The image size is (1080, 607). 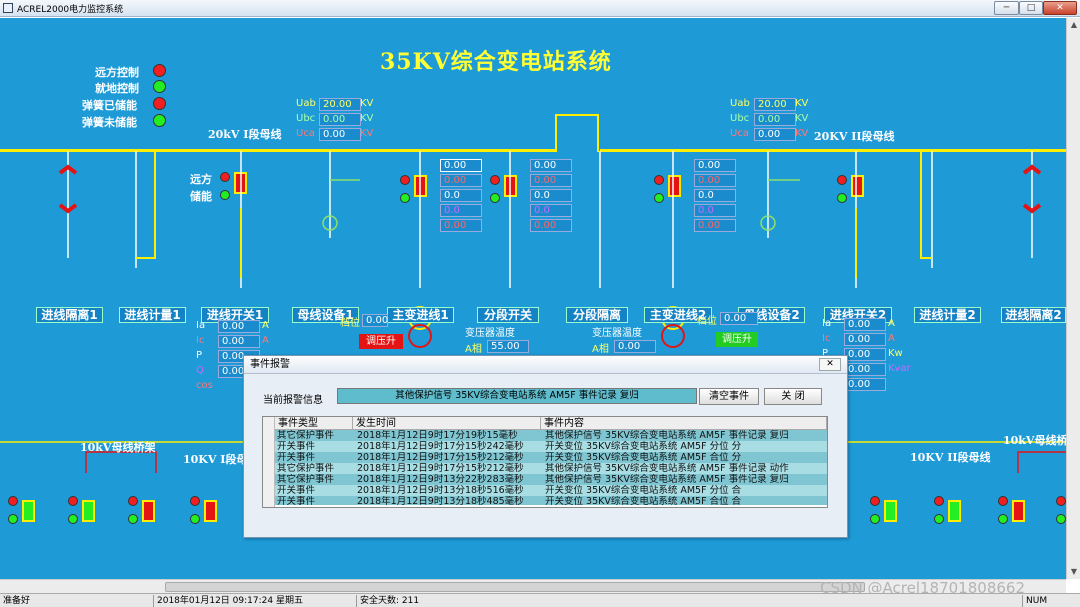 What do you see at coordinates (254, 601) in the screenshot?
I see `status-datetime: 2018年01月12日 09:17:24 星期五` at bounding box center [254, 601].